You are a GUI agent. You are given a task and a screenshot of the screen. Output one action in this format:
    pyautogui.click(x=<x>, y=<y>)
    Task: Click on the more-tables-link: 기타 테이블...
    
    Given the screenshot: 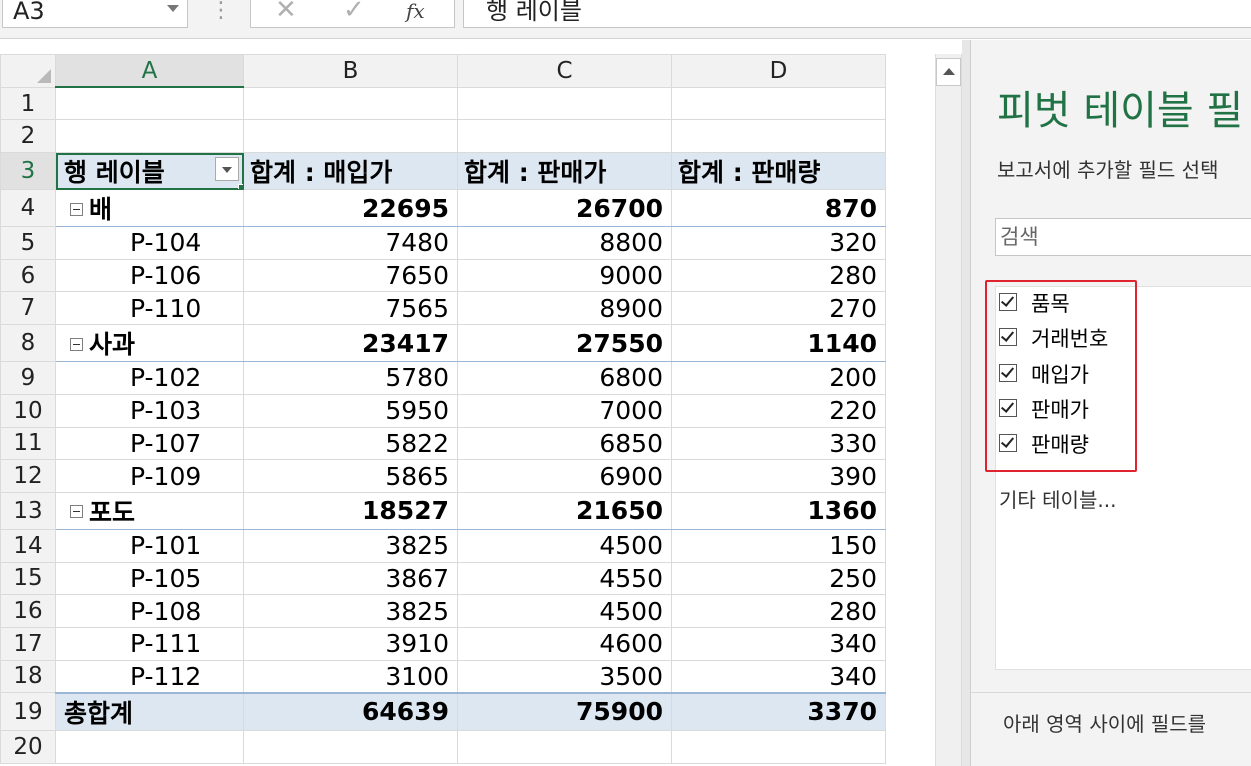 What is the action you would take?
    pyautogui.click(x=1057, y=498)
    